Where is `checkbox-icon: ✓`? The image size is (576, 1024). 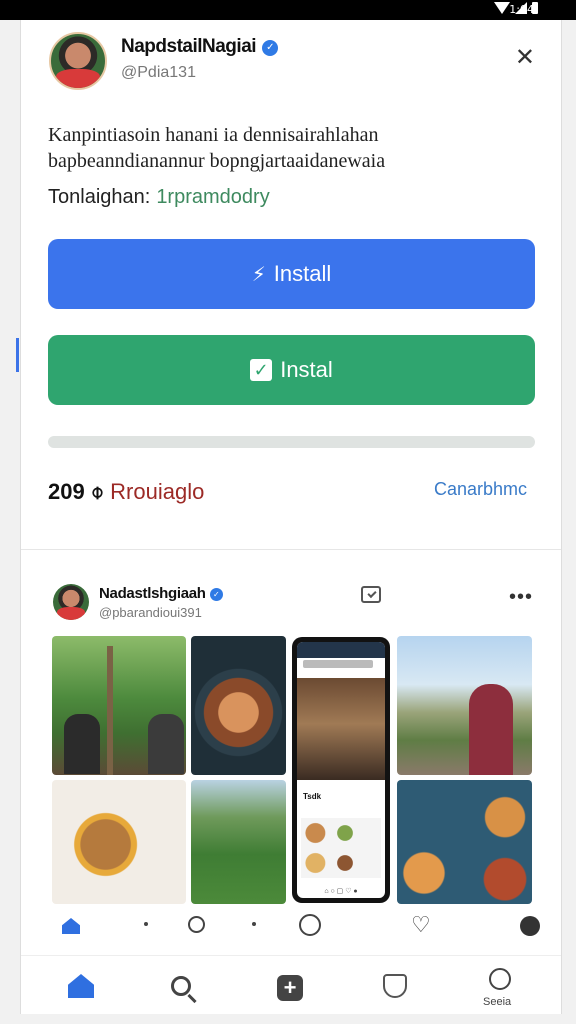
checkbox-icon: ✓ is located at coordinates (261, 370).